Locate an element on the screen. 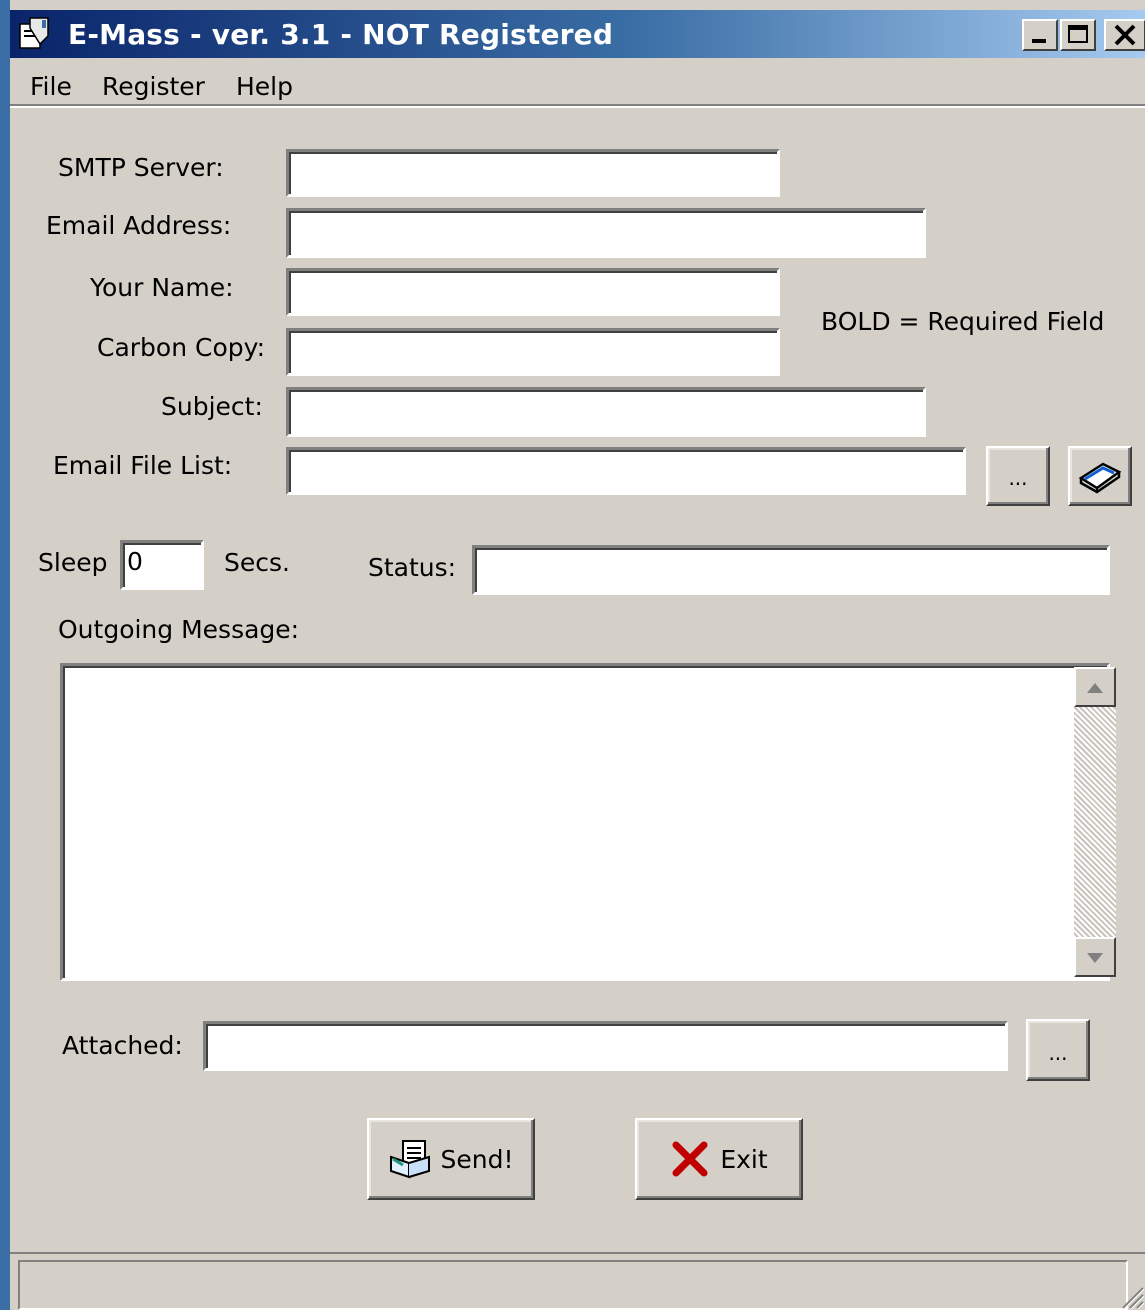 This screenshot has width=1145, height=1310. arrow-up-icon is located at coordinates (1095, 688).